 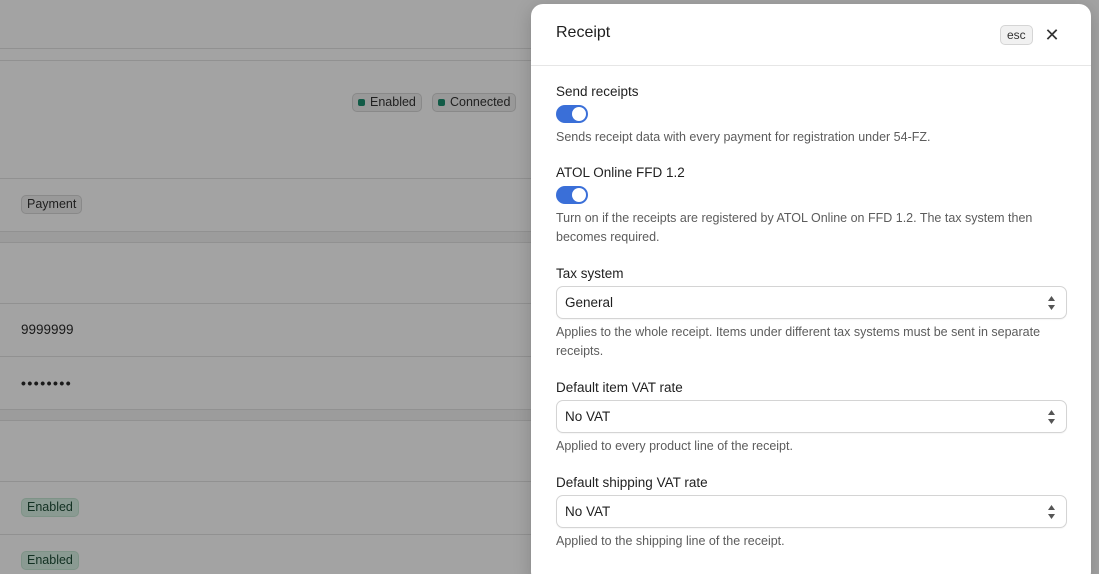 What do you see at coordinates (572, 195) in the screenshot?
I see `atol-toggle` at bounding box center [572, 195].